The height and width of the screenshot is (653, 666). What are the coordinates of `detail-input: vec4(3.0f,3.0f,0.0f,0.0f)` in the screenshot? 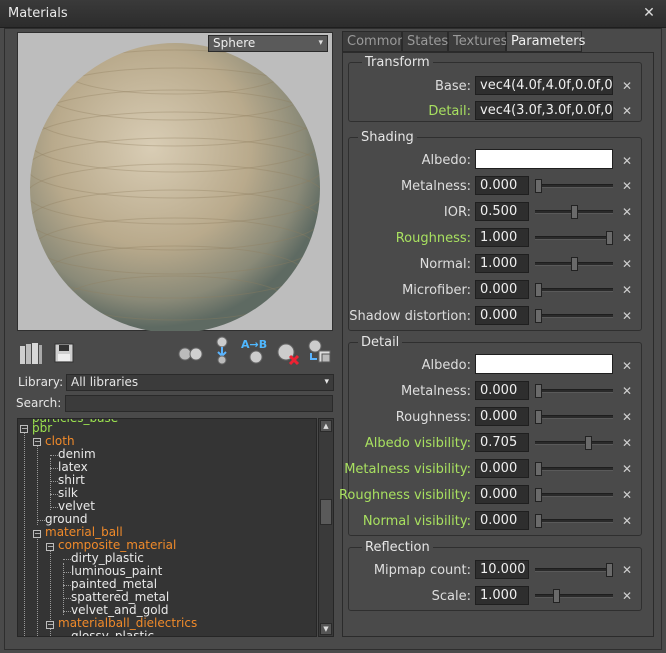 It's located at (544, 110).